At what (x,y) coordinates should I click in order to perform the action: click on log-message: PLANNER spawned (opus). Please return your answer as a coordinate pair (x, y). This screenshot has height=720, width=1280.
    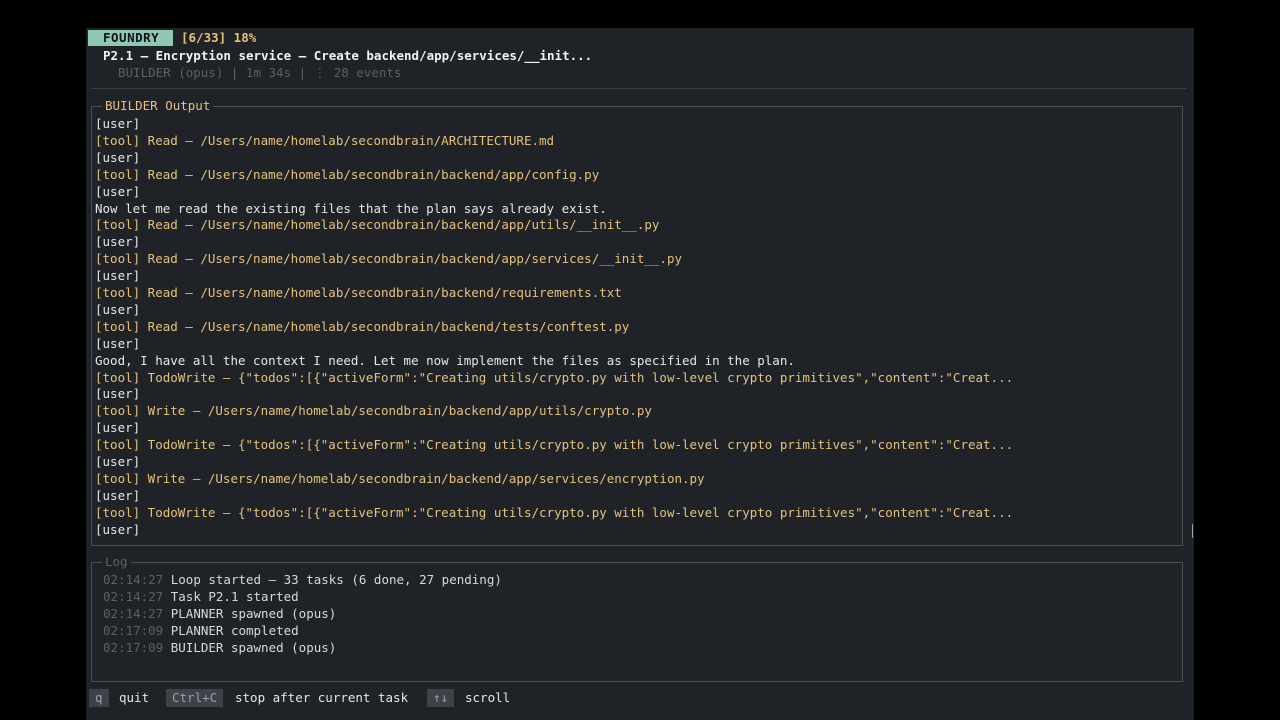
    Looking at the image, I should click on (250, 613).